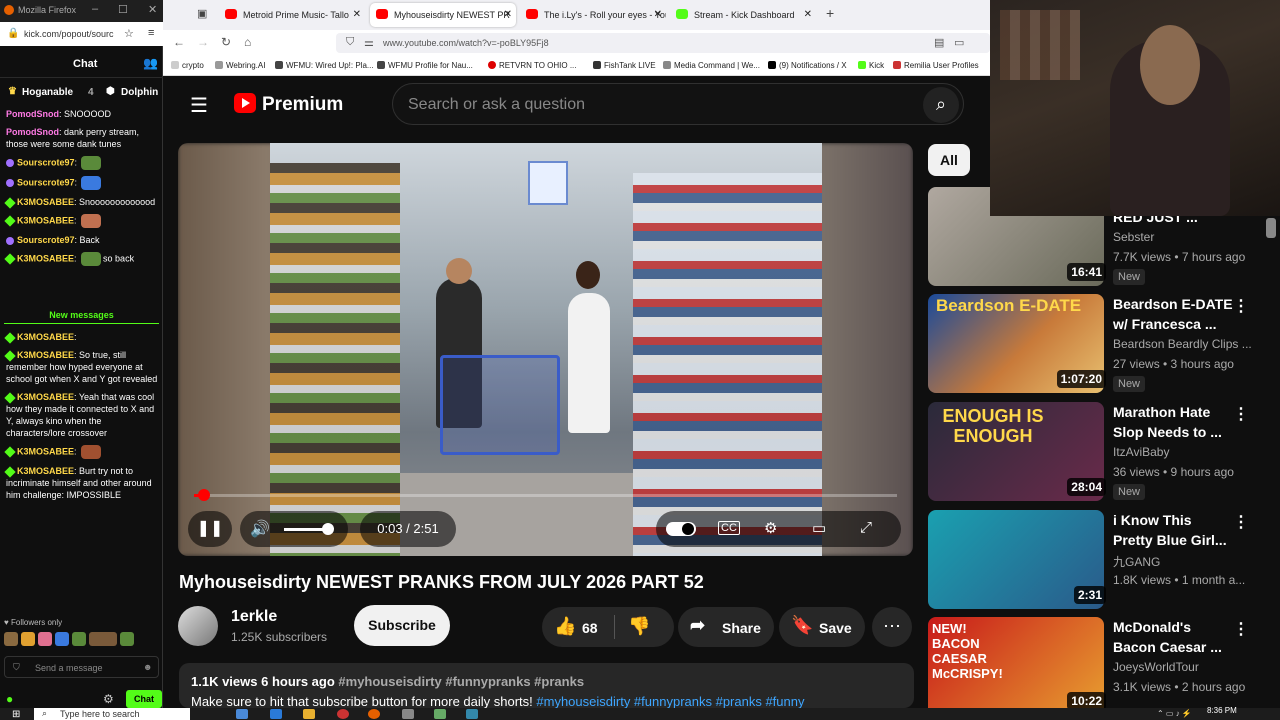 The image size is (1280, 720). What do you see at coordinates (247, 42) in the screenshot?
I see `home-icon: ⌂` at bounding box center [247, 42].